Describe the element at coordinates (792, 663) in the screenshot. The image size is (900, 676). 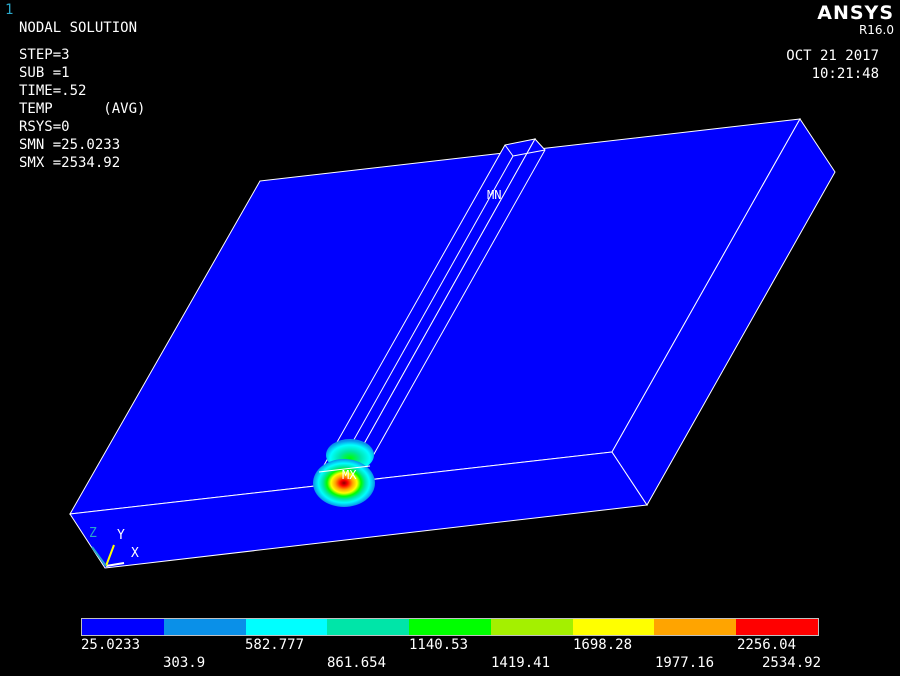
I see `legend-label-lower-4: 2534.92` at that location.